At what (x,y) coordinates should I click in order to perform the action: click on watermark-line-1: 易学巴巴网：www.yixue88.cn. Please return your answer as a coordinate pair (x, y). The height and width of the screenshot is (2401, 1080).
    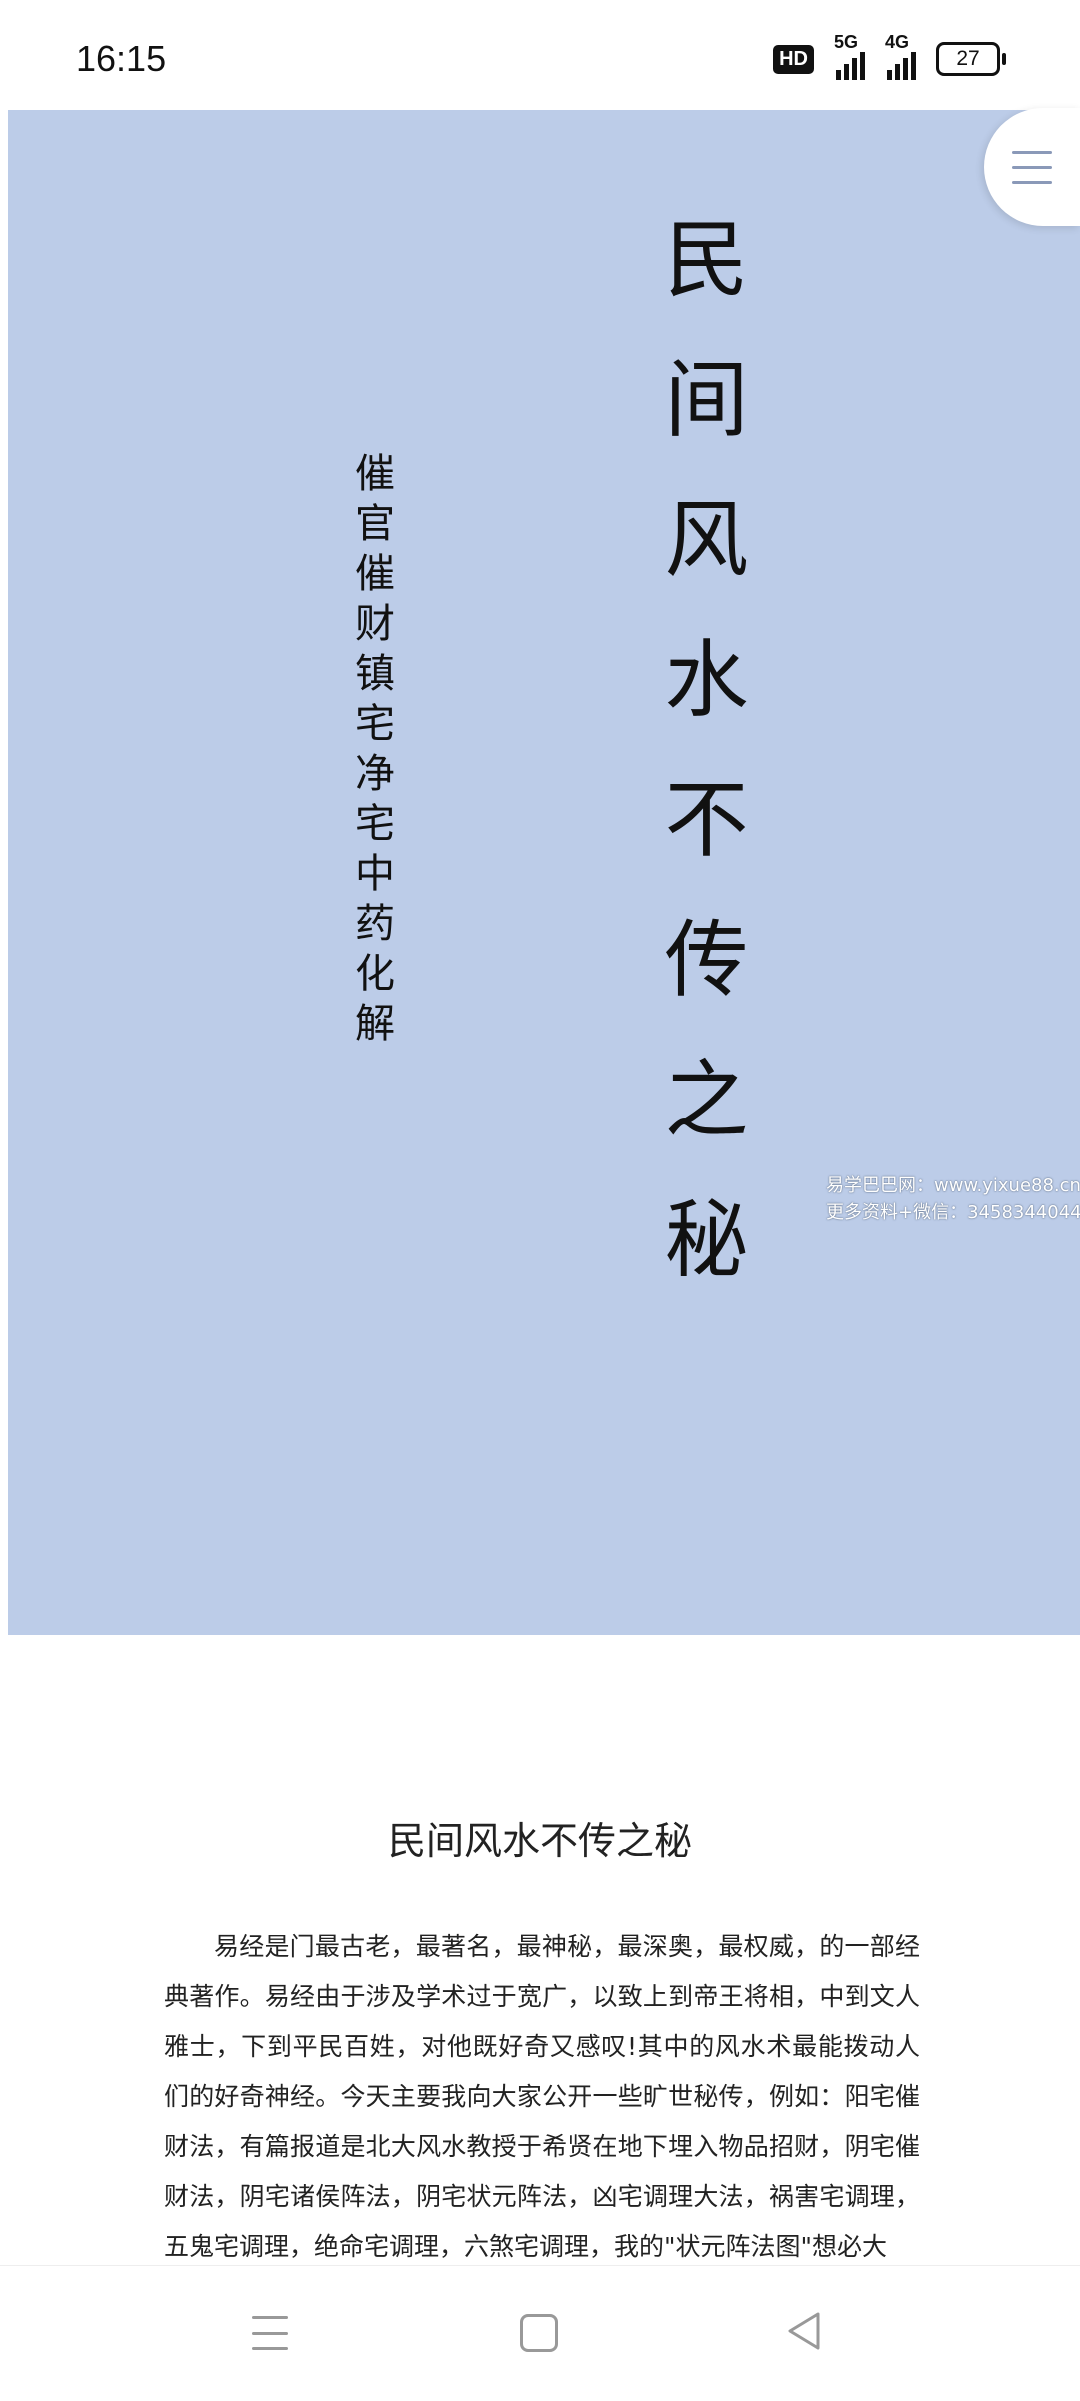
    Looking at the image, I should click on (953, 1185).